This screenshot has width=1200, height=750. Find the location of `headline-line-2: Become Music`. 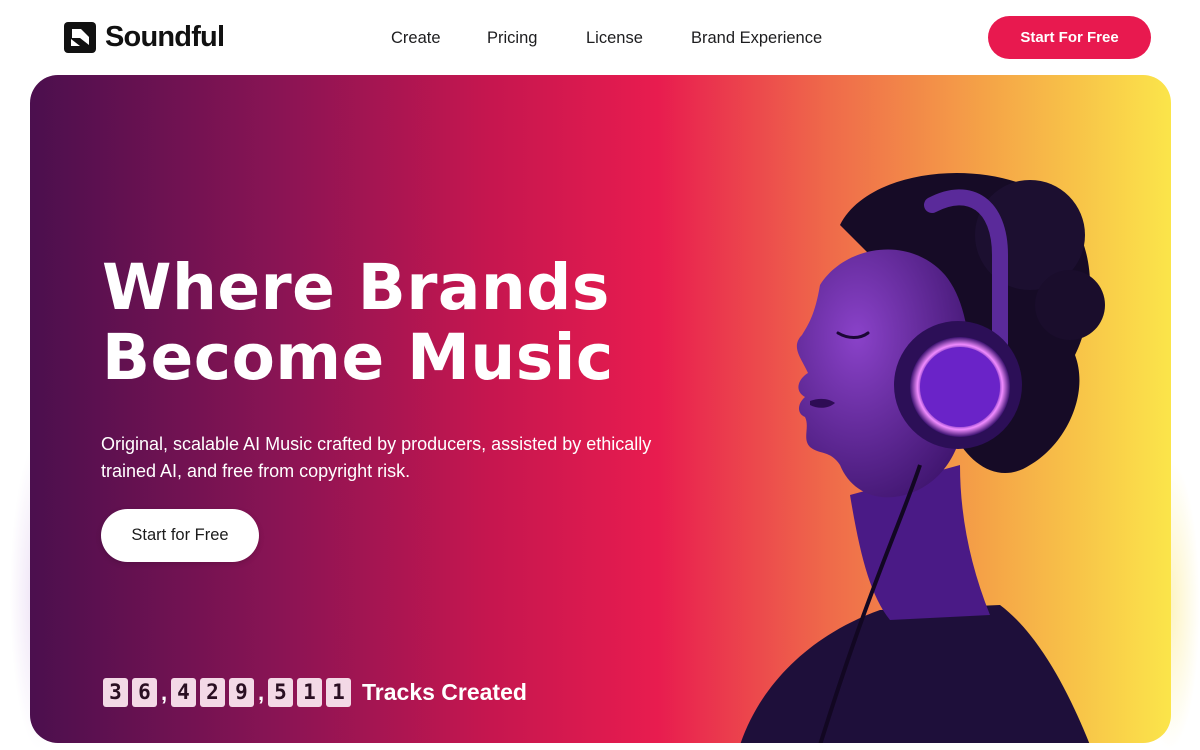

headline-line-2: Become Music is located at coordinates (358, 357).